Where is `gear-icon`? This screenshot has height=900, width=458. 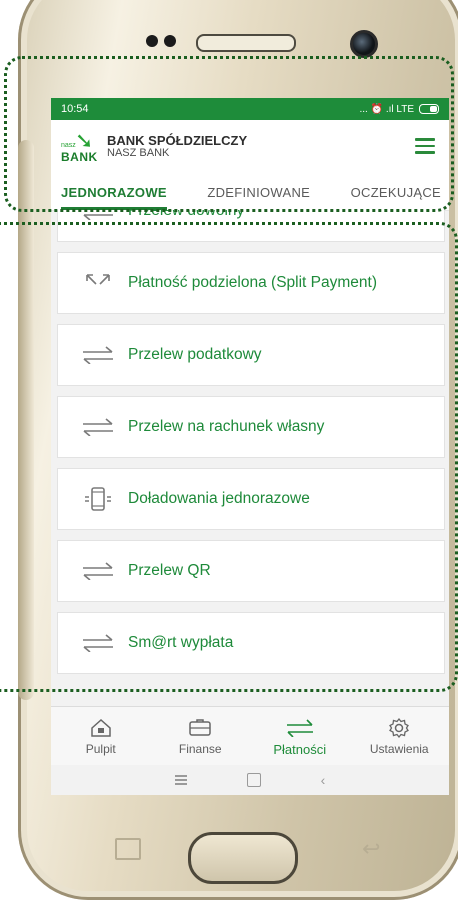 gear-icon is located at coordinates (399, 728).